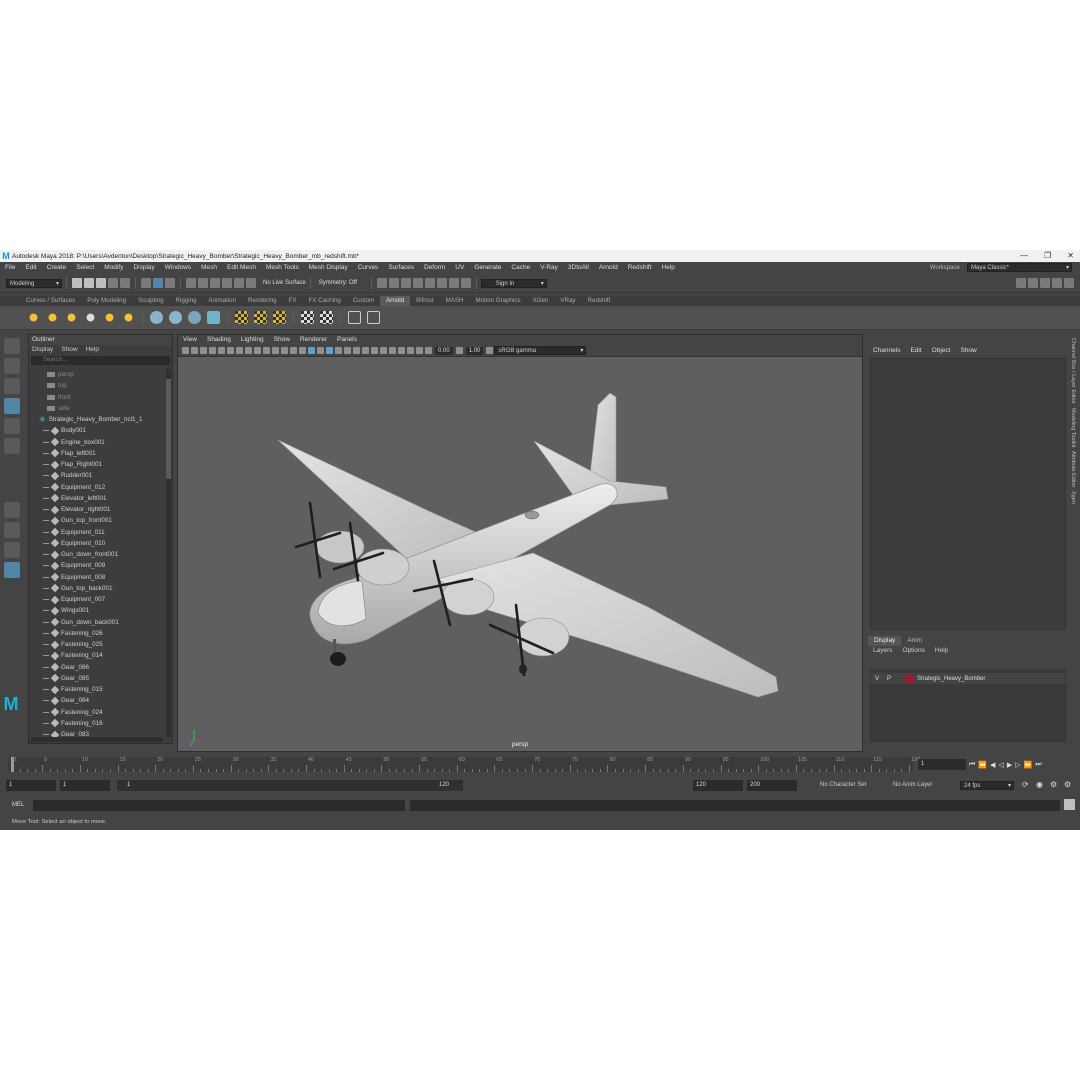 The image size is (1080, 1080). I want to click on panel-layout-icon, so click(1069, 283).